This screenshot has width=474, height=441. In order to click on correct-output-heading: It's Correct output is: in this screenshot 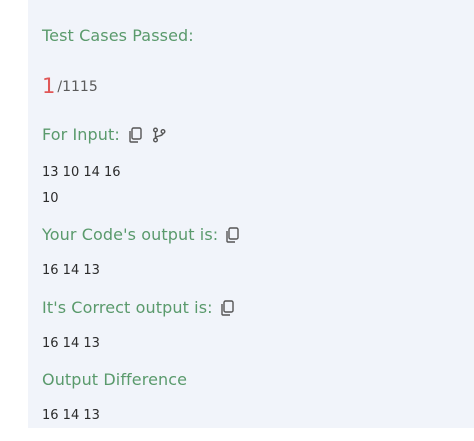, I will do `click(139, 307)`.